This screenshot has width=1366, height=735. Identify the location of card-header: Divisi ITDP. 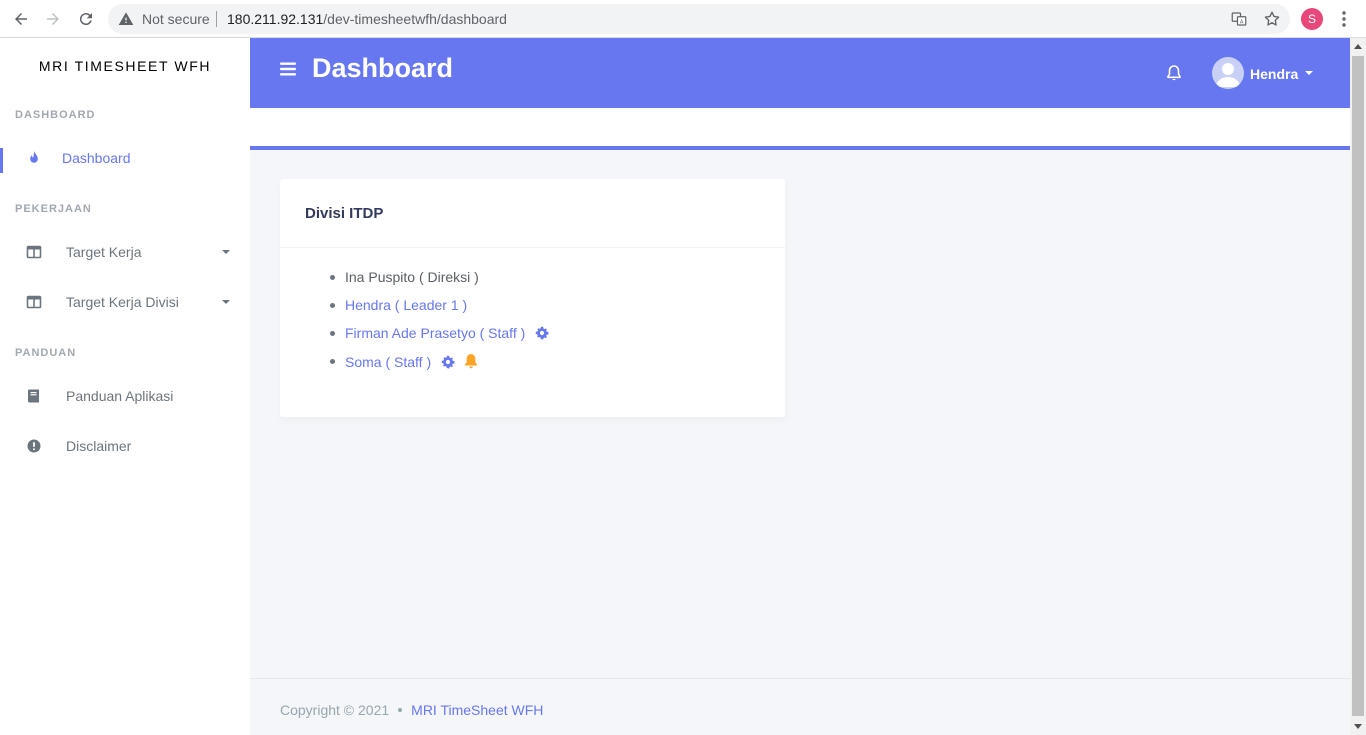
(532, 213).